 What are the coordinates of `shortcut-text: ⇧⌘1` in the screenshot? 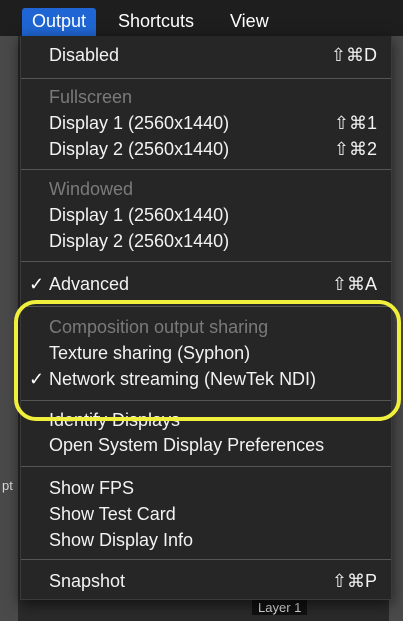 It's located at (355, 123).